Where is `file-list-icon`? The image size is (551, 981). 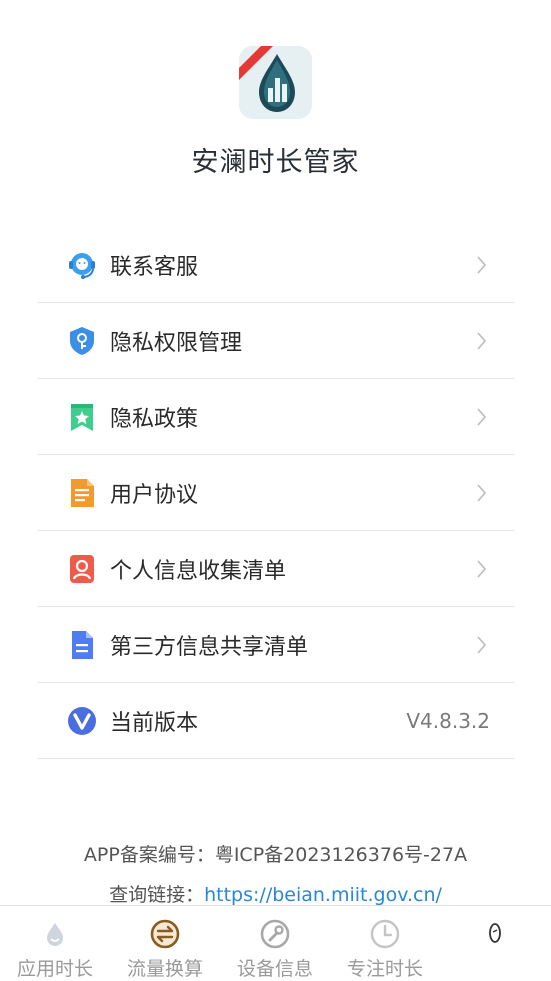
file-list-icon is located at coordinates (82, 645).